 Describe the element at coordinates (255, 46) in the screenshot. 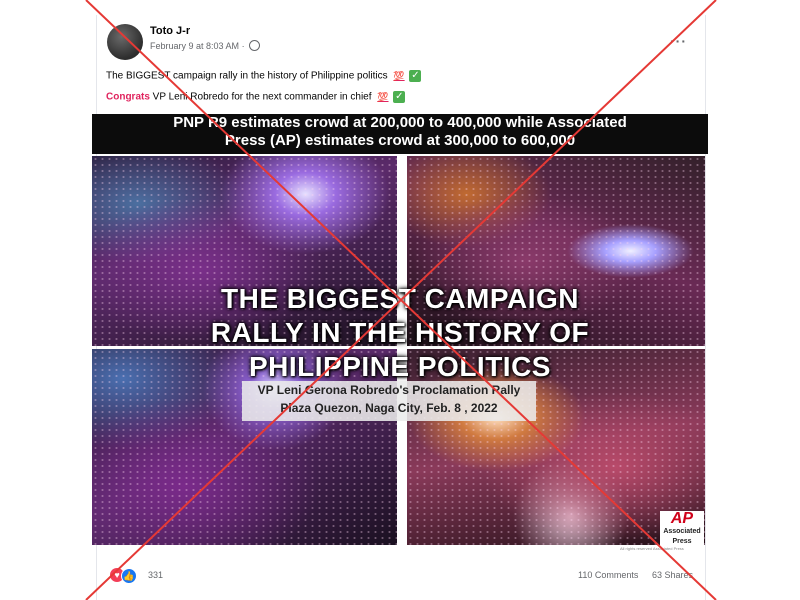

I see `globe-icon` at that location.